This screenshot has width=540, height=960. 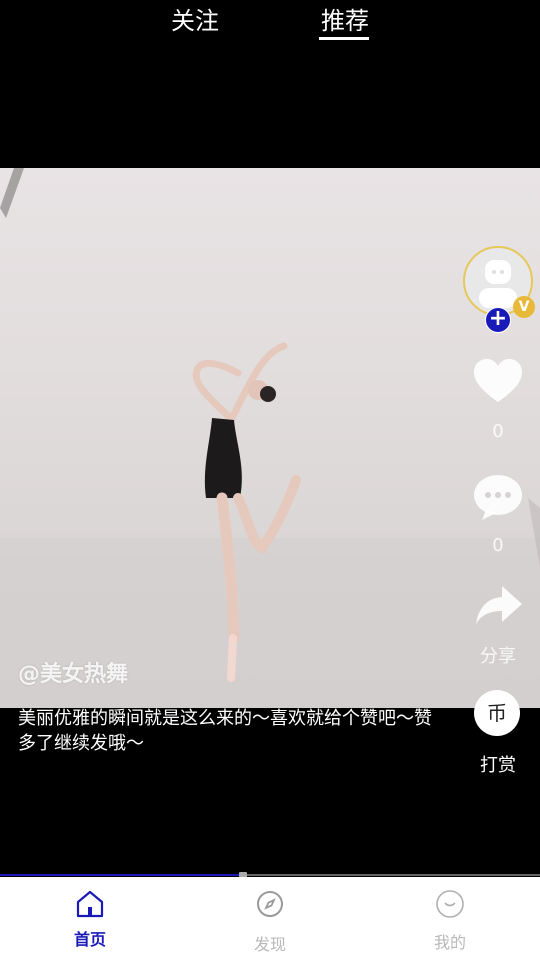 I want to click on nav-discover-label: 发现, so click(x=269, y=944).